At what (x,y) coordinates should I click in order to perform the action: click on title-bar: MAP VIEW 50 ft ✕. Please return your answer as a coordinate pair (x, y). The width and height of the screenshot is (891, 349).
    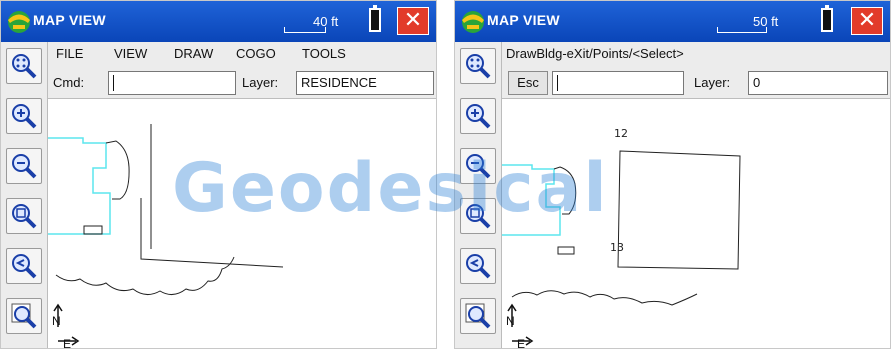
    Looking at the image, I should click on (672, 21).